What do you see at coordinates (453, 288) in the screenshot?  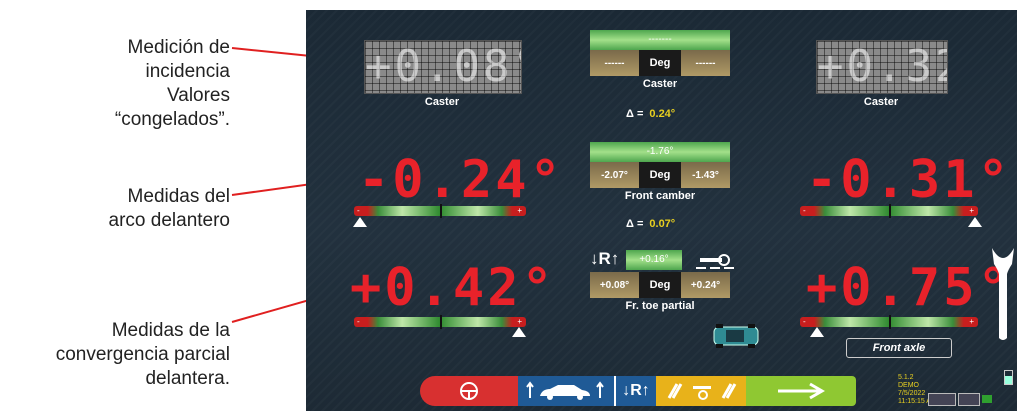 I see `toe-left-value: +0.42°` at bounding box center [453, 288].